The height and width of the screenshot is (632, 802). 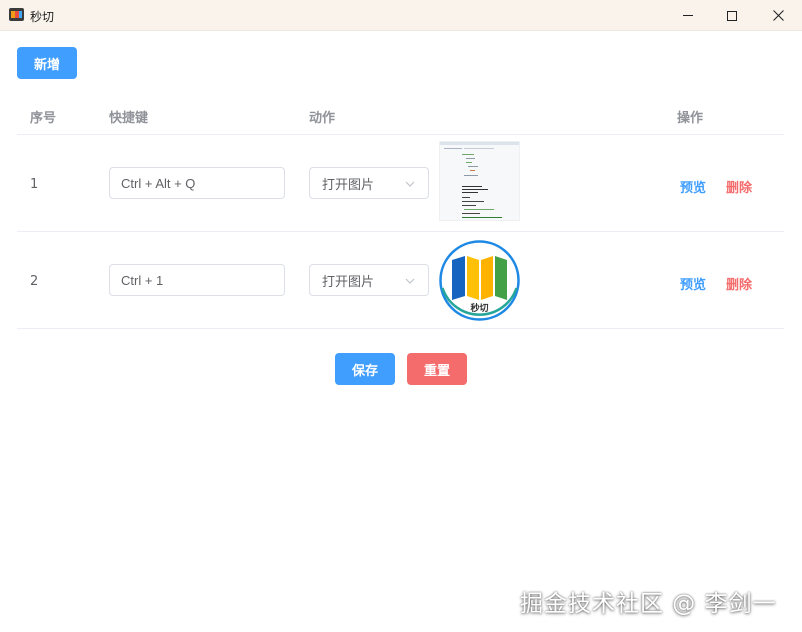 What do you see at coordinates (400, 134) in the screenshot?
I see `table-header-divider` at bounding box center [400, 134].